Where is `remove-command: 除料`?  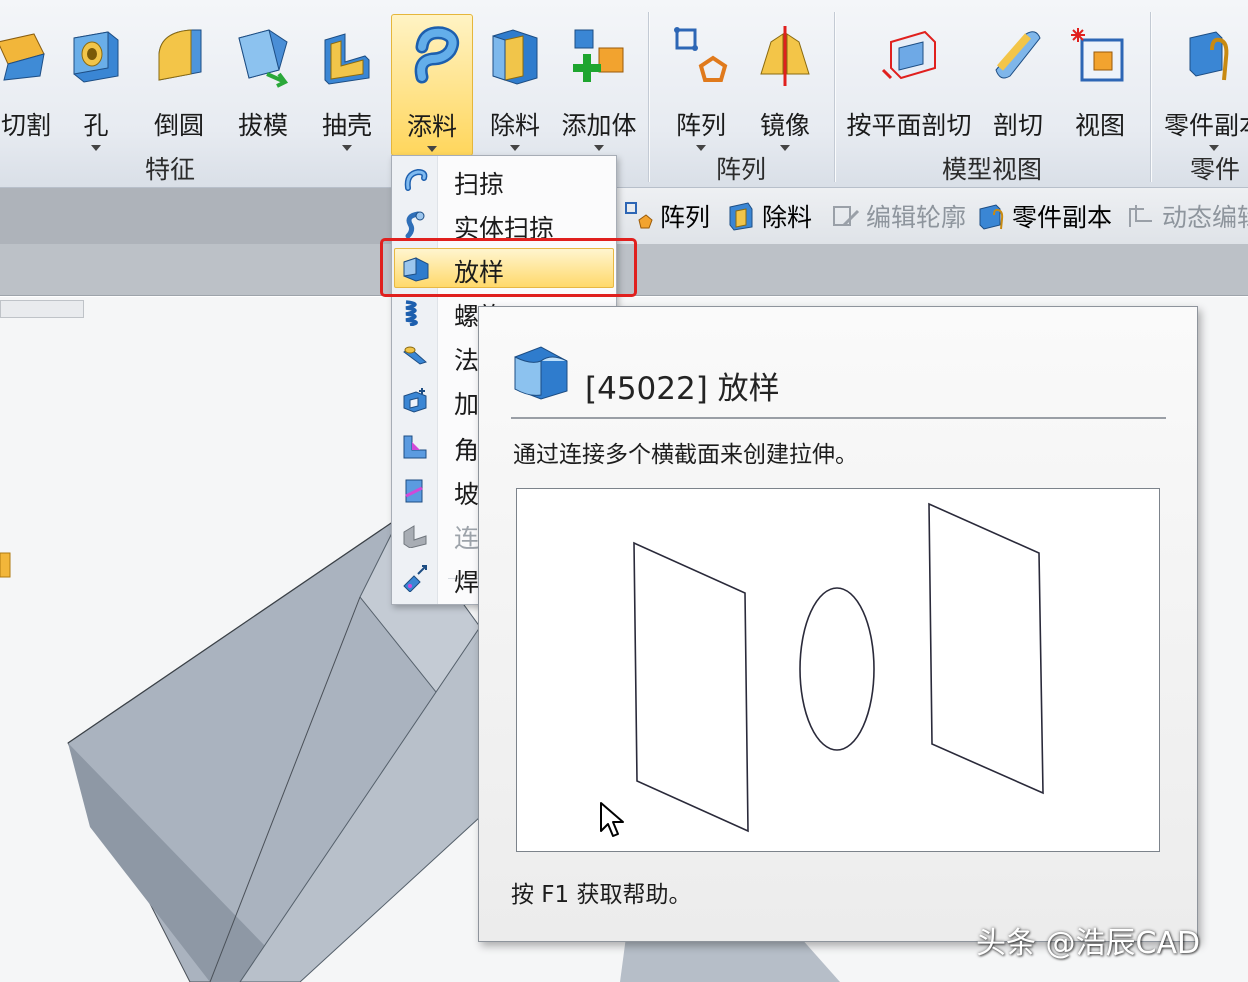
remove-command: 除料 is located at coordinates (769, 216).